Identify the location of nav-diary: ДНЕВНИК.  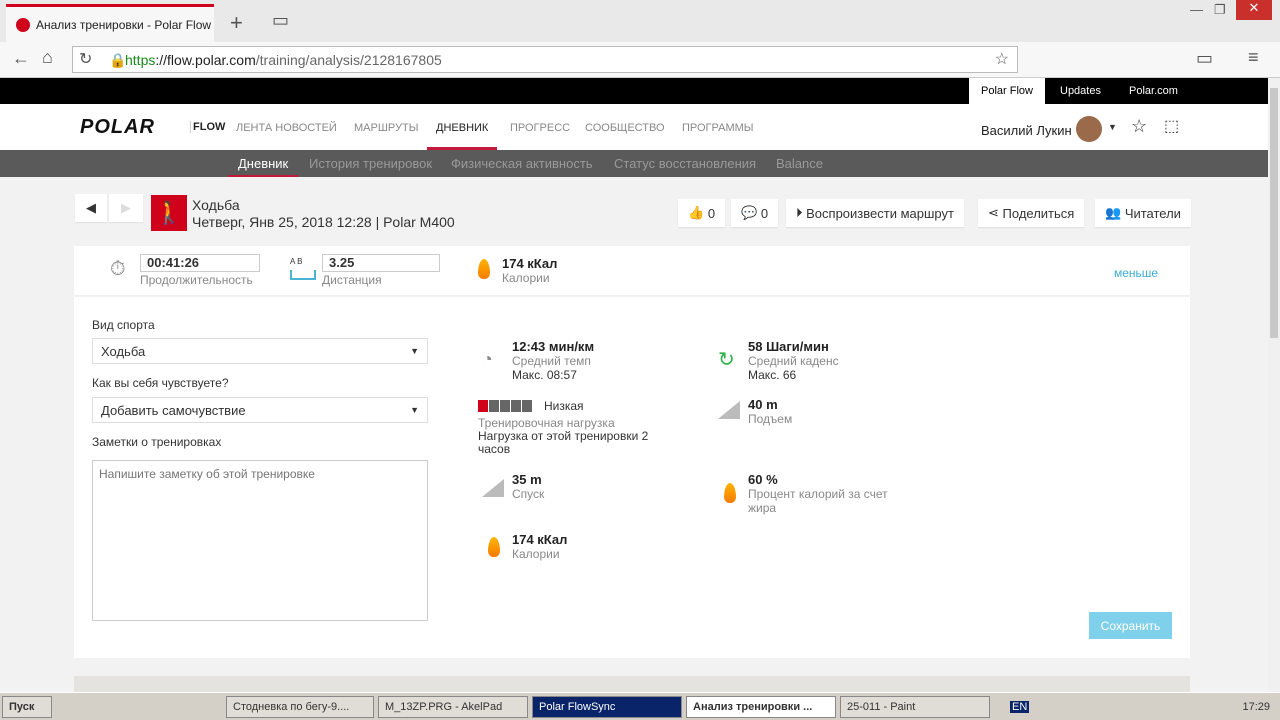
(462, 127).